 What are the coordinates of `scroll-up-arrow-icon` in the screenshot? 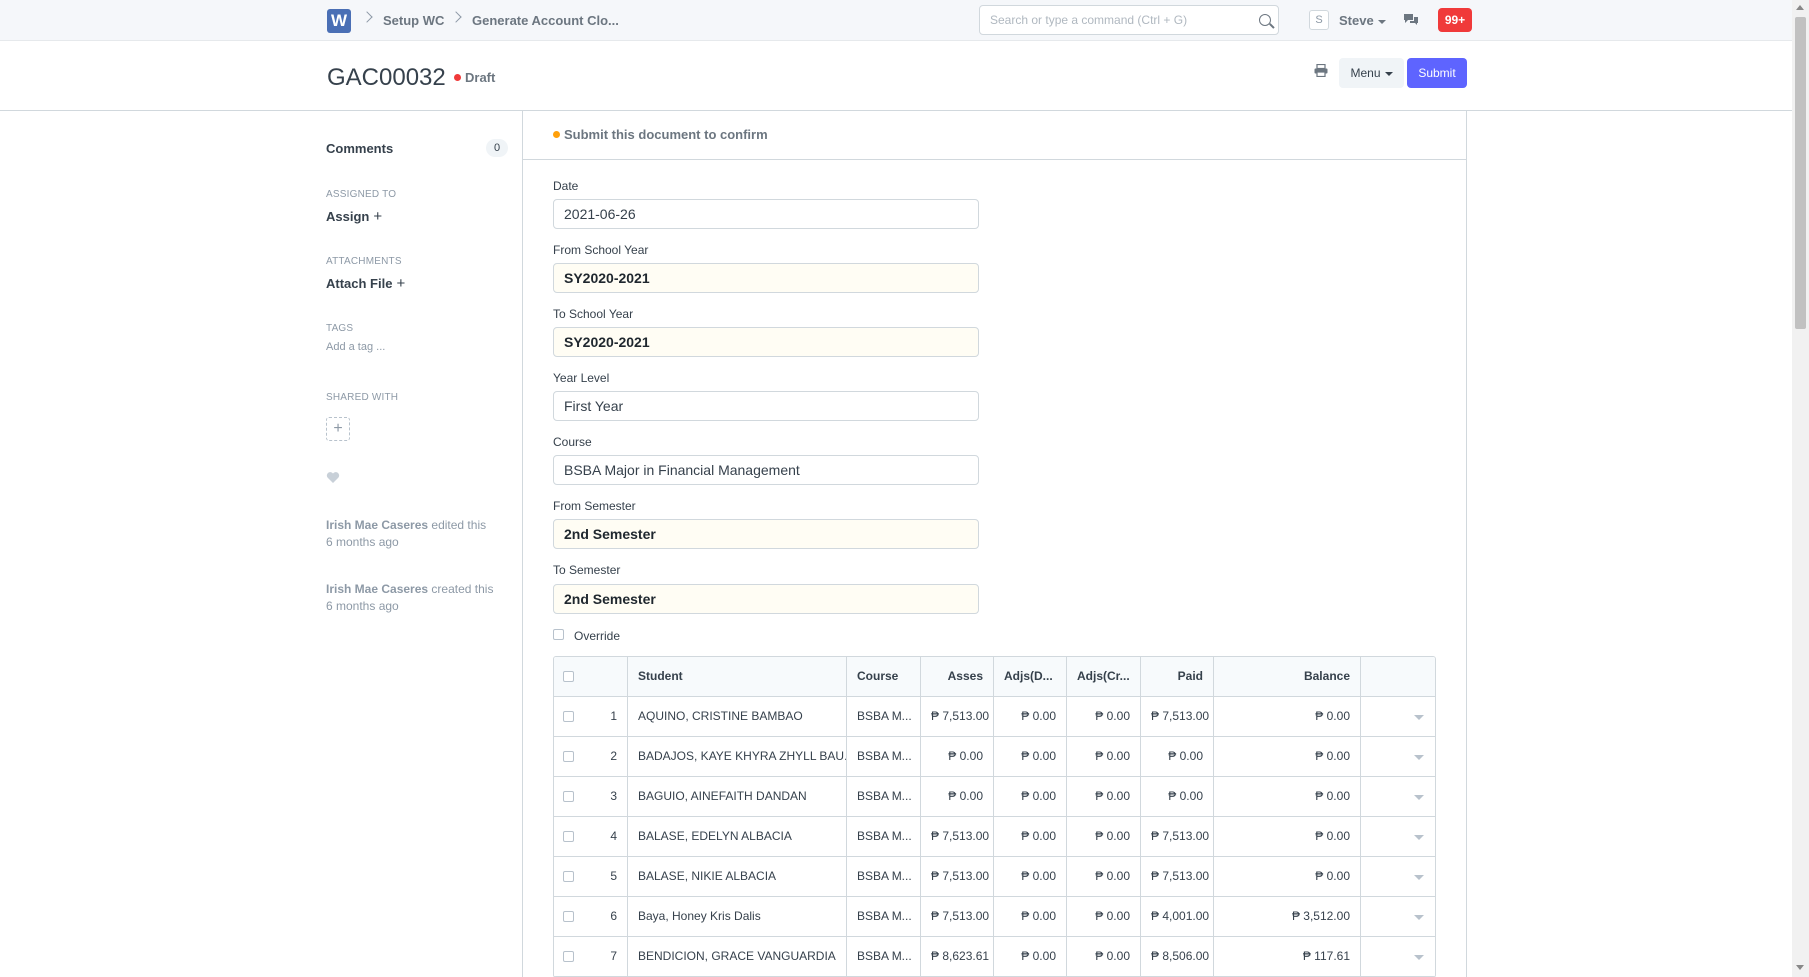 It's located at (1800, 7).